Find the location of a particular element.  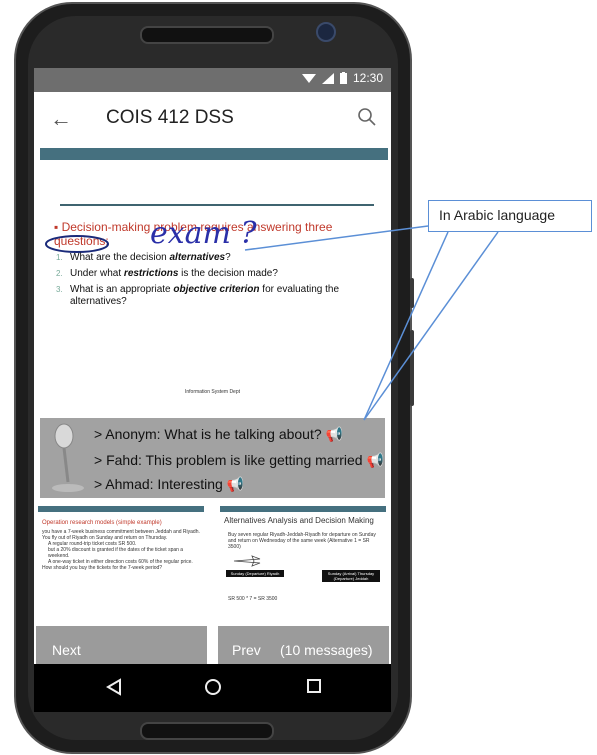

callout-pointer is located at coordinates (371, 323).